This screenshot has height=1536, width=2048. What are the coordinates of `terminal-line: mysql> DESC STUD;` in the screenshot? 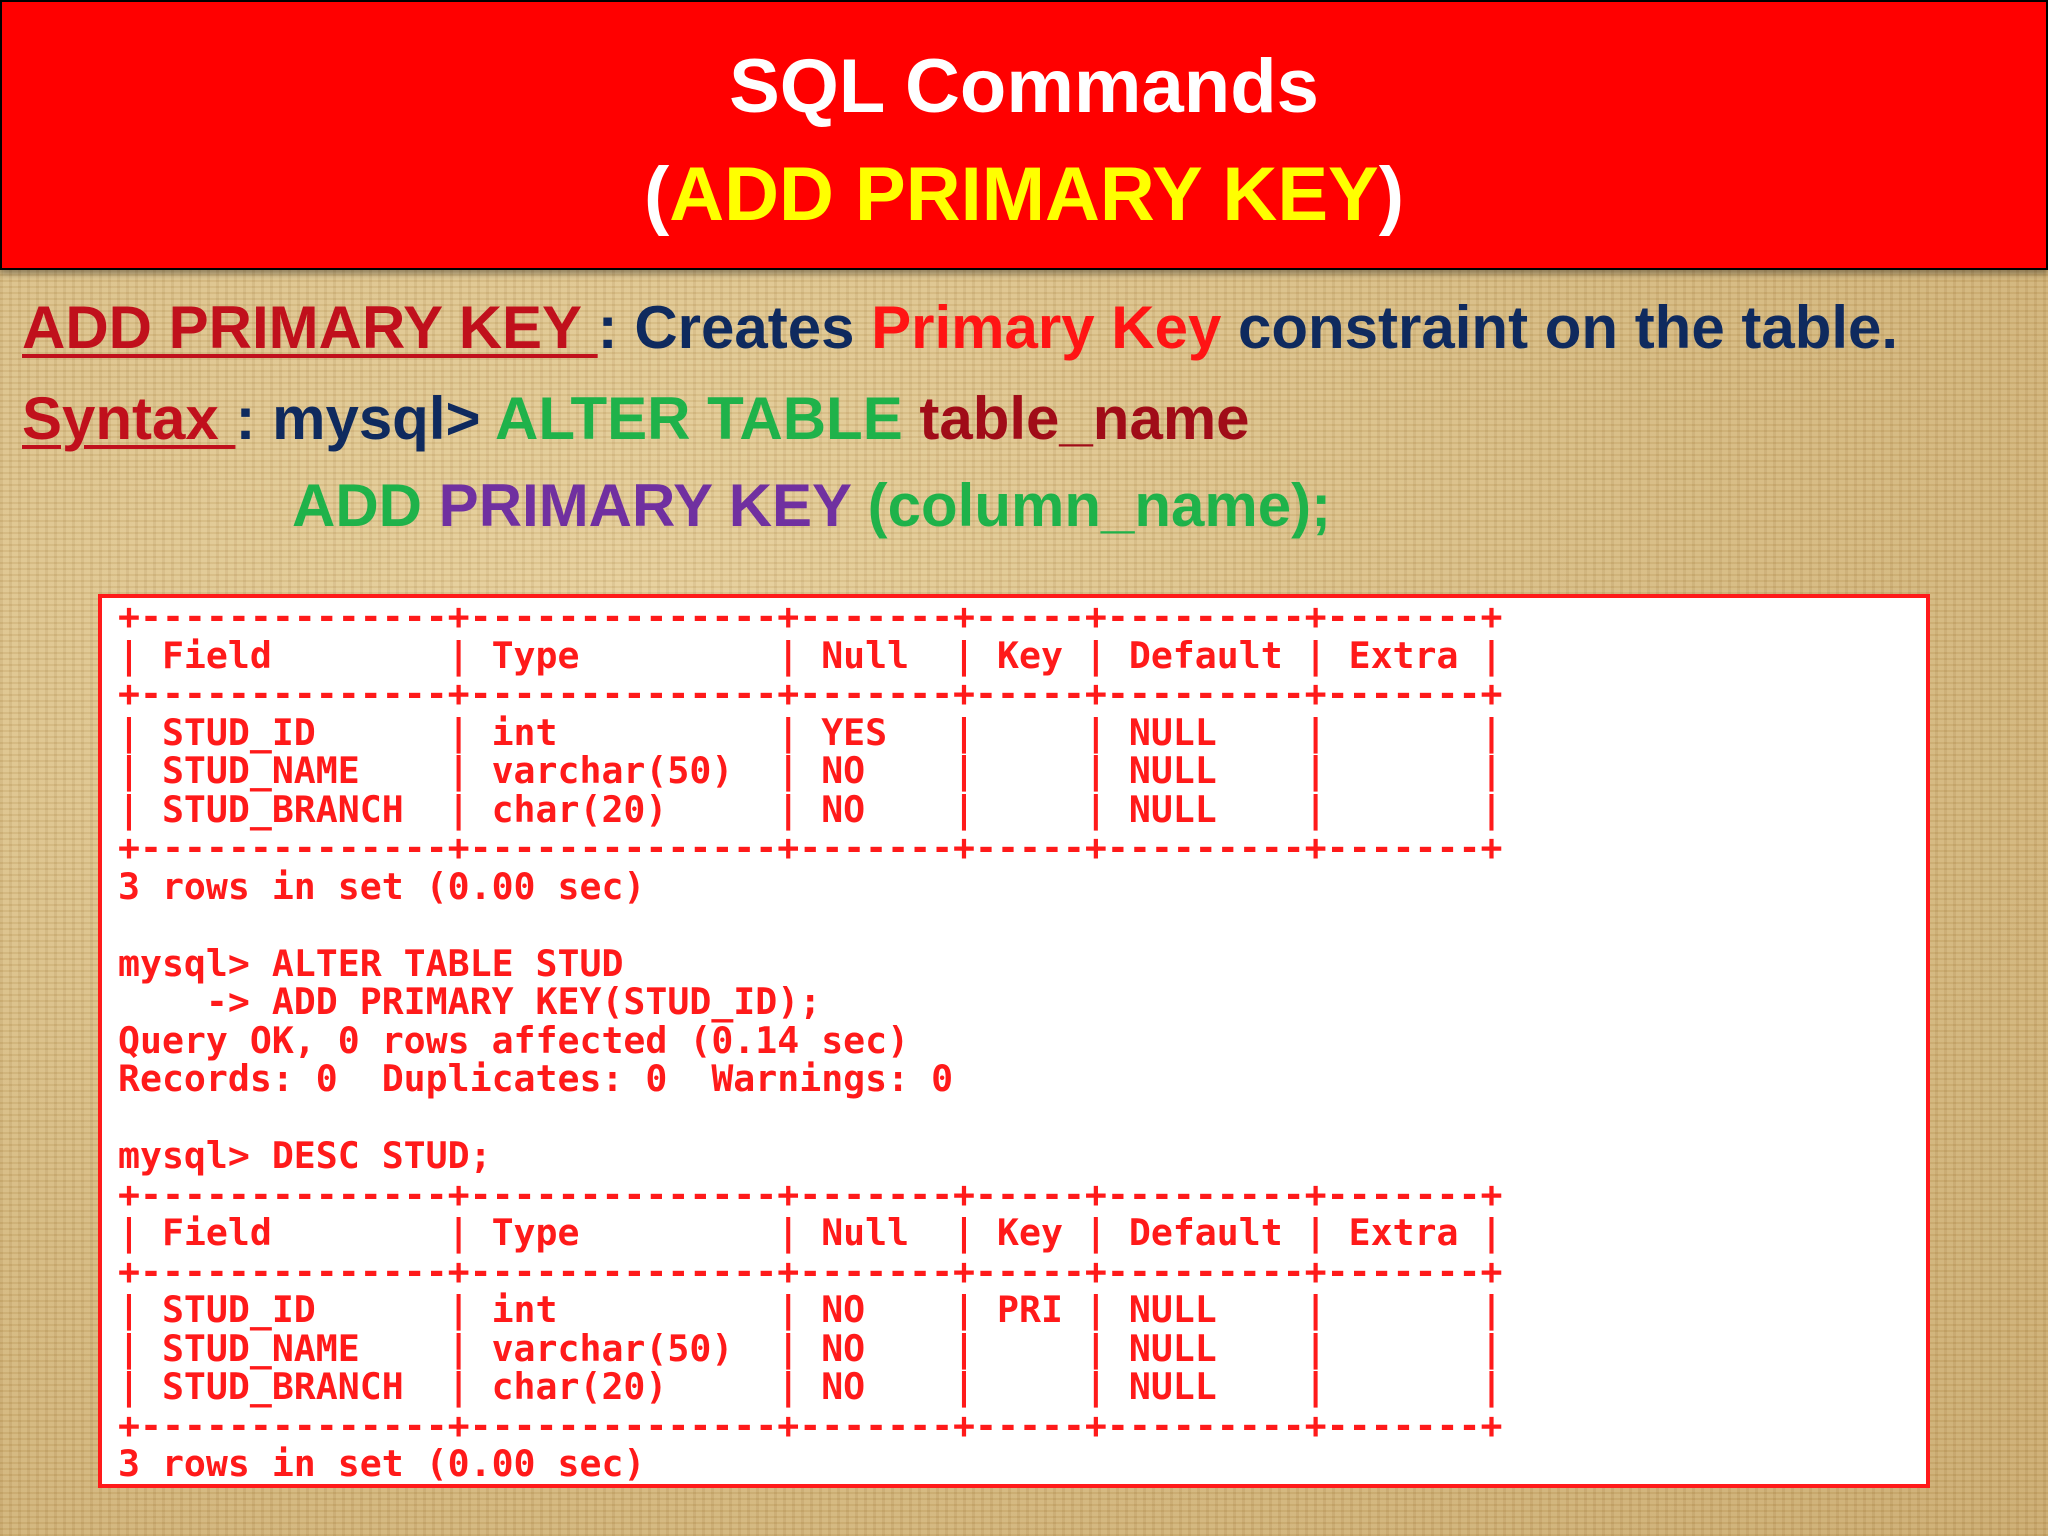 It's located at (305, 1155).